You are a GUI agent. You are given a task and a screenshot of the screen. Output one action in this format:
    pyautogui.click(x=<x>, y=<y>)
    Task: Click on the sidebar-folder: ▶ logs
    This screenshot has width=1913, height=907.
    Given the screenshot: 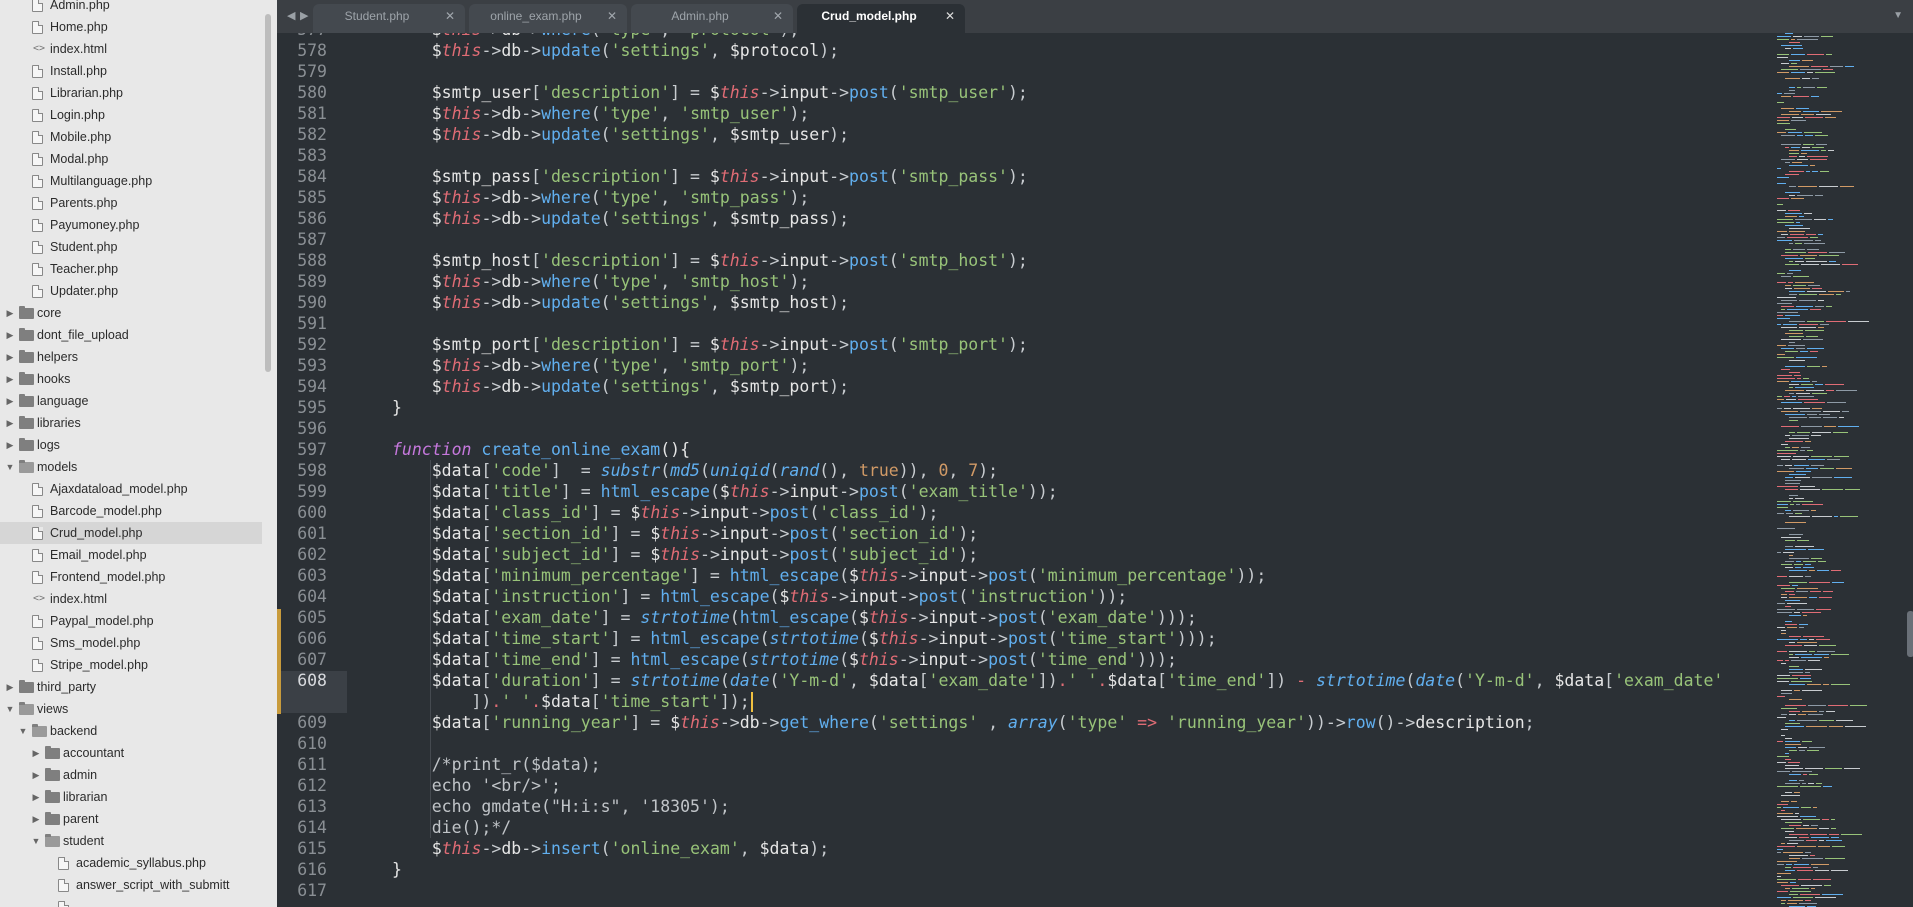 What is the action you would take?
    pyautogui.click(x=131, y=445)
    